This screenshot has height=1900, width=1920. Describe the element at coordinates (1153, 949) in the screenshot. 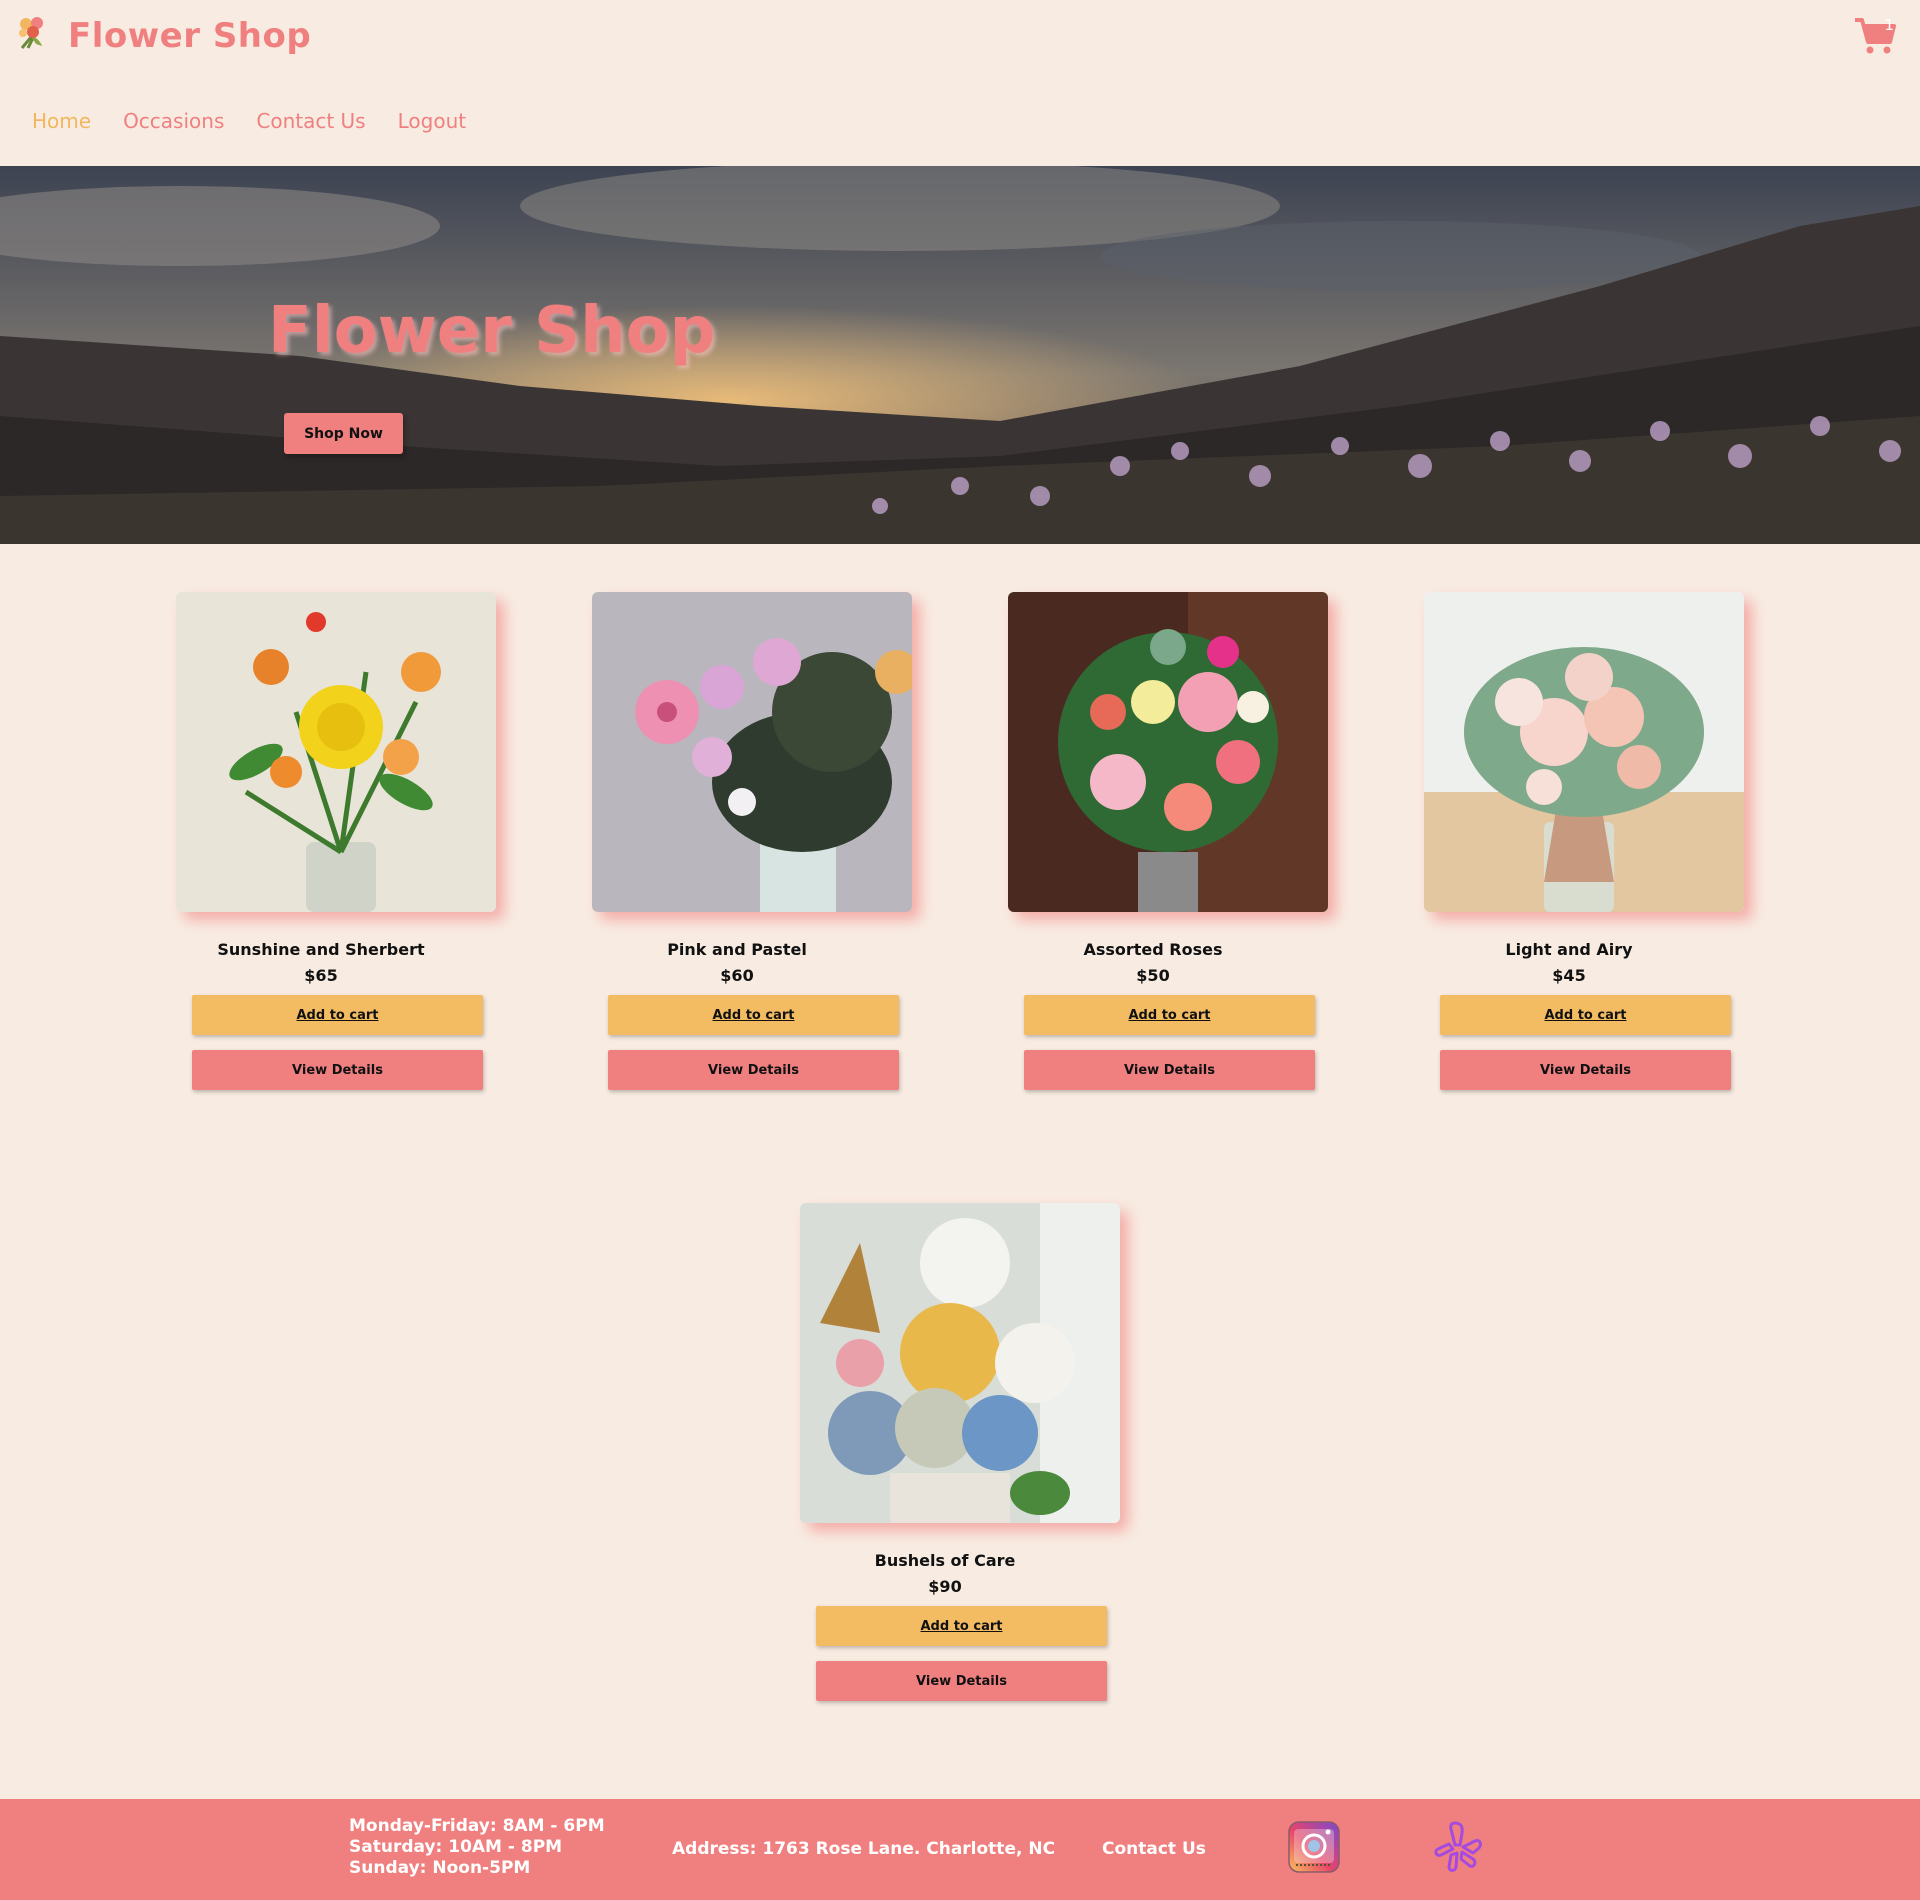

I see `product-name: Assorted Roses` at that location.